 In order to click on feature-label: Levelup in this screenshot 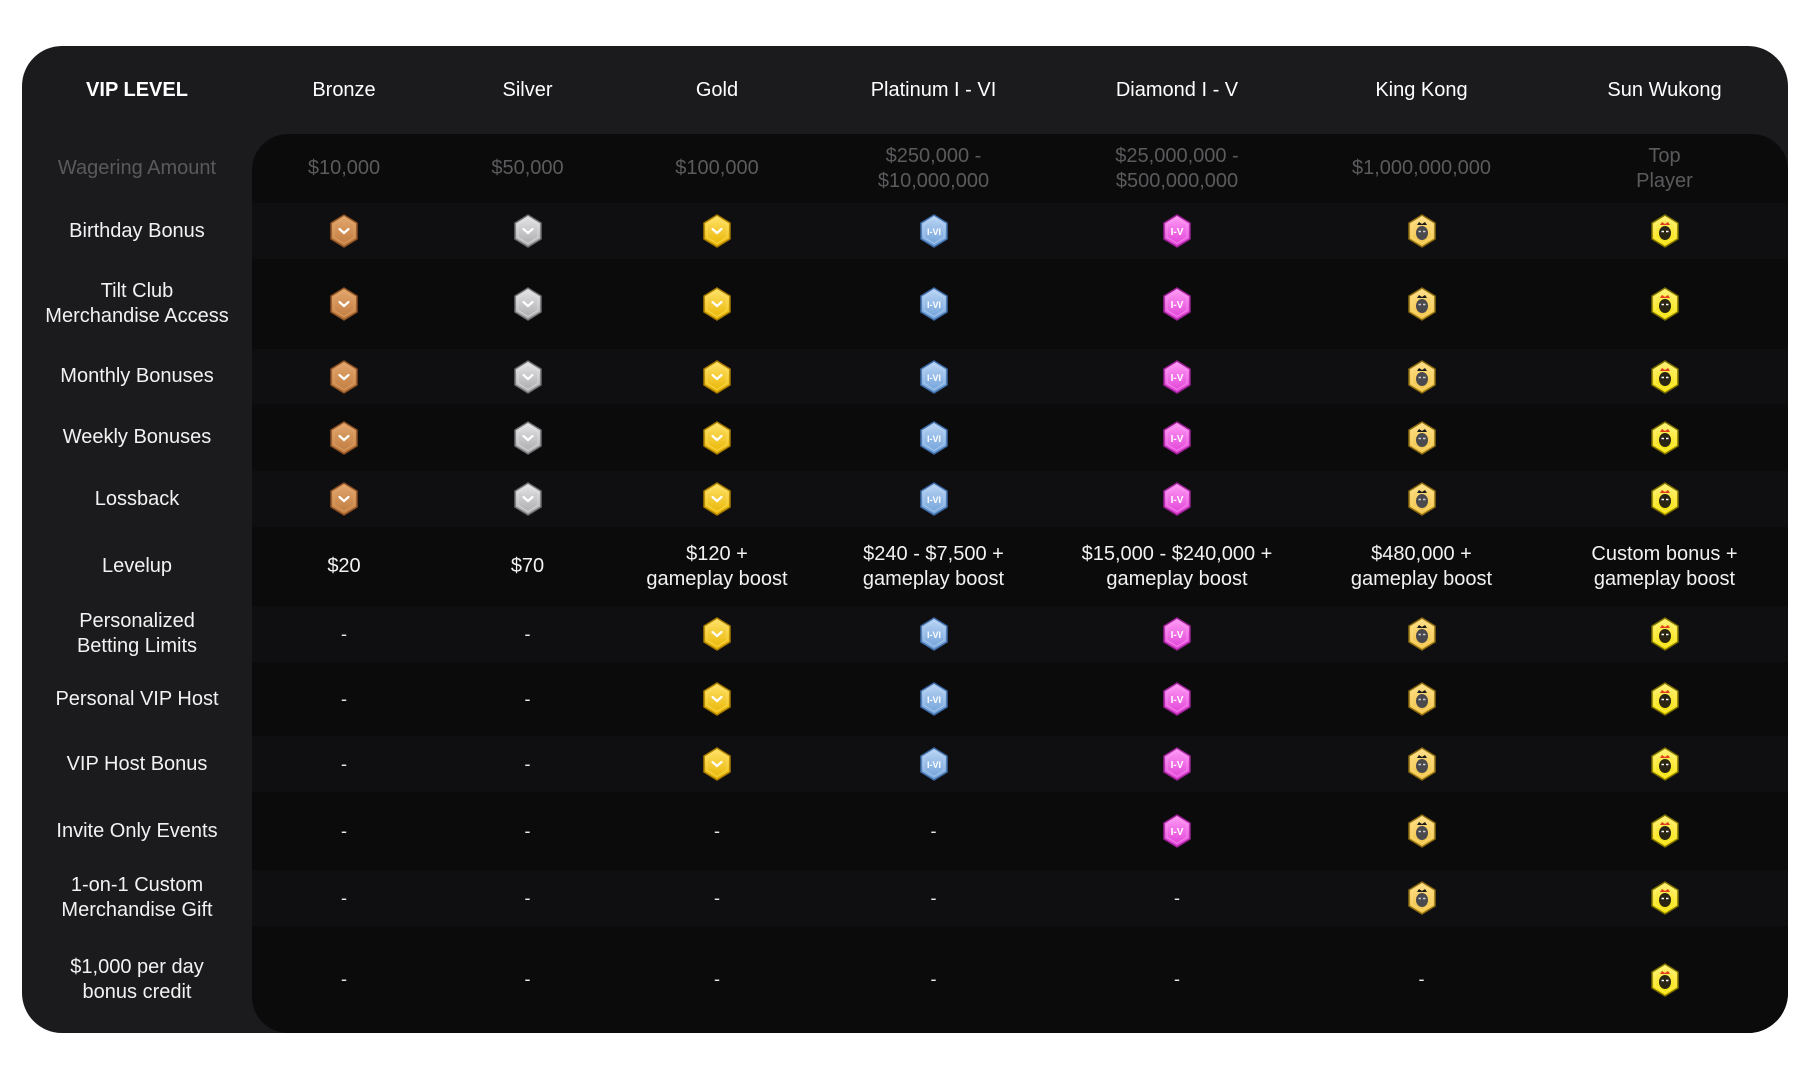, I will do `click(137, 566)`.